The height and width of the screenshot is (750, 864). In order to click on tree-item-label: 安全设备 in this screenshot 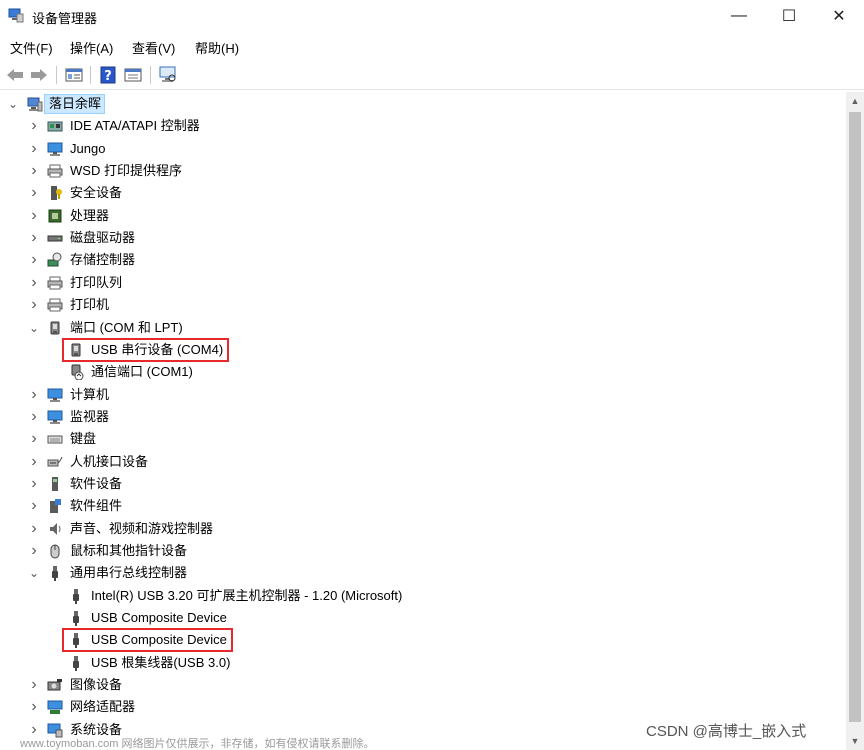, I will do `click(96, 193)`.